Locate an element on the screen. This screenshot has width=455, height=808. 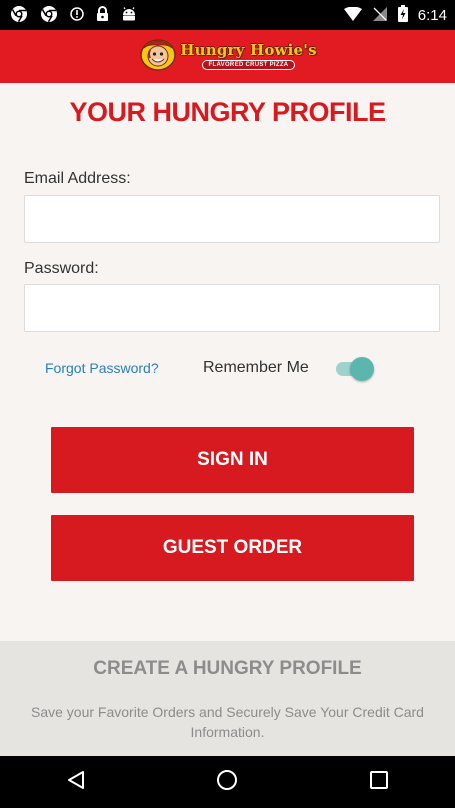
remember-me-toggle is located at coordinates (355, 369).